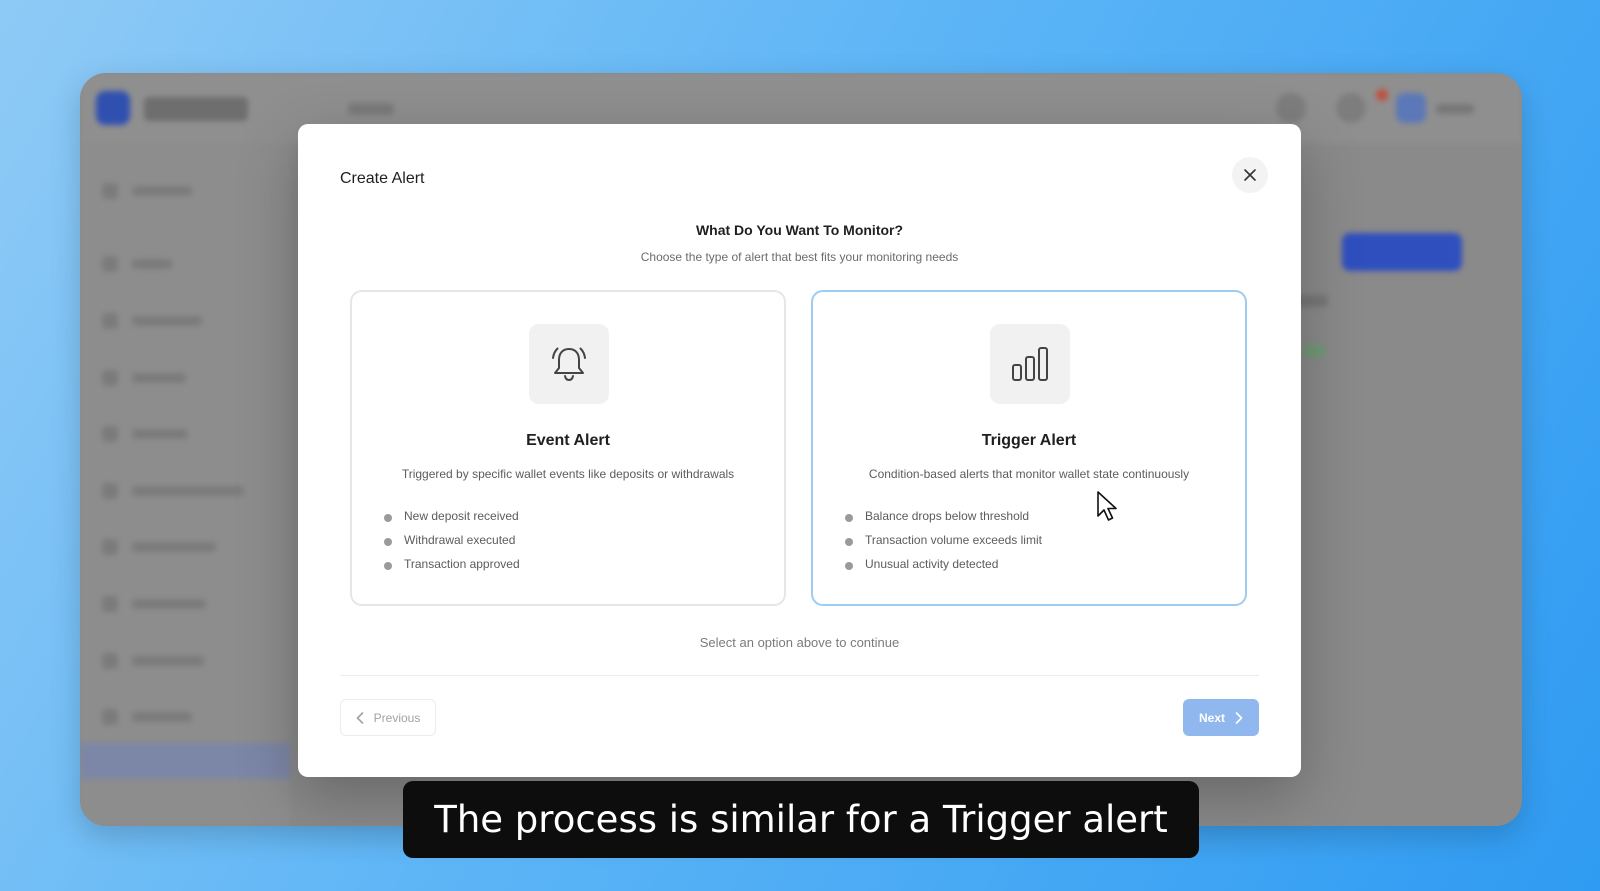  I want to click on close-icon, so click(1250, 175).